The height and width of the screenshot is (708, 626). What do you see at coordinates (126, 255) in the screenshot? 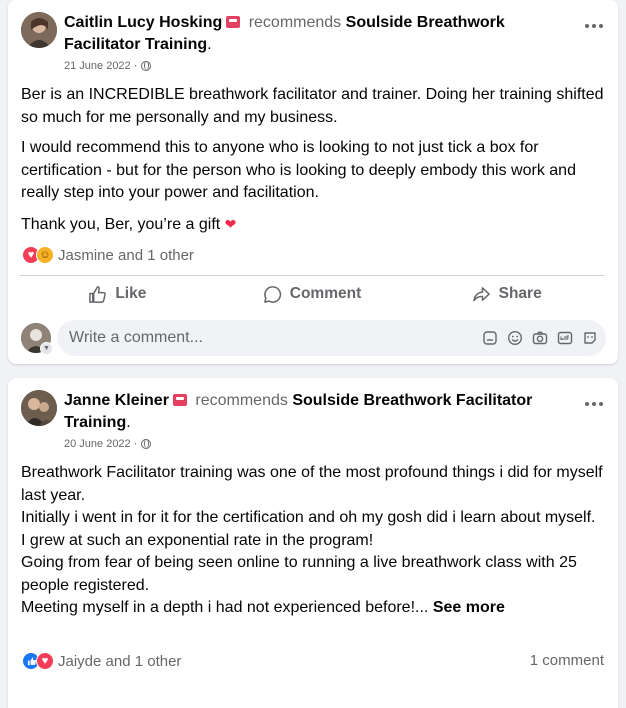
I see `reactions-label: Jasmine and 1 other` at bounding box center [126, 255].